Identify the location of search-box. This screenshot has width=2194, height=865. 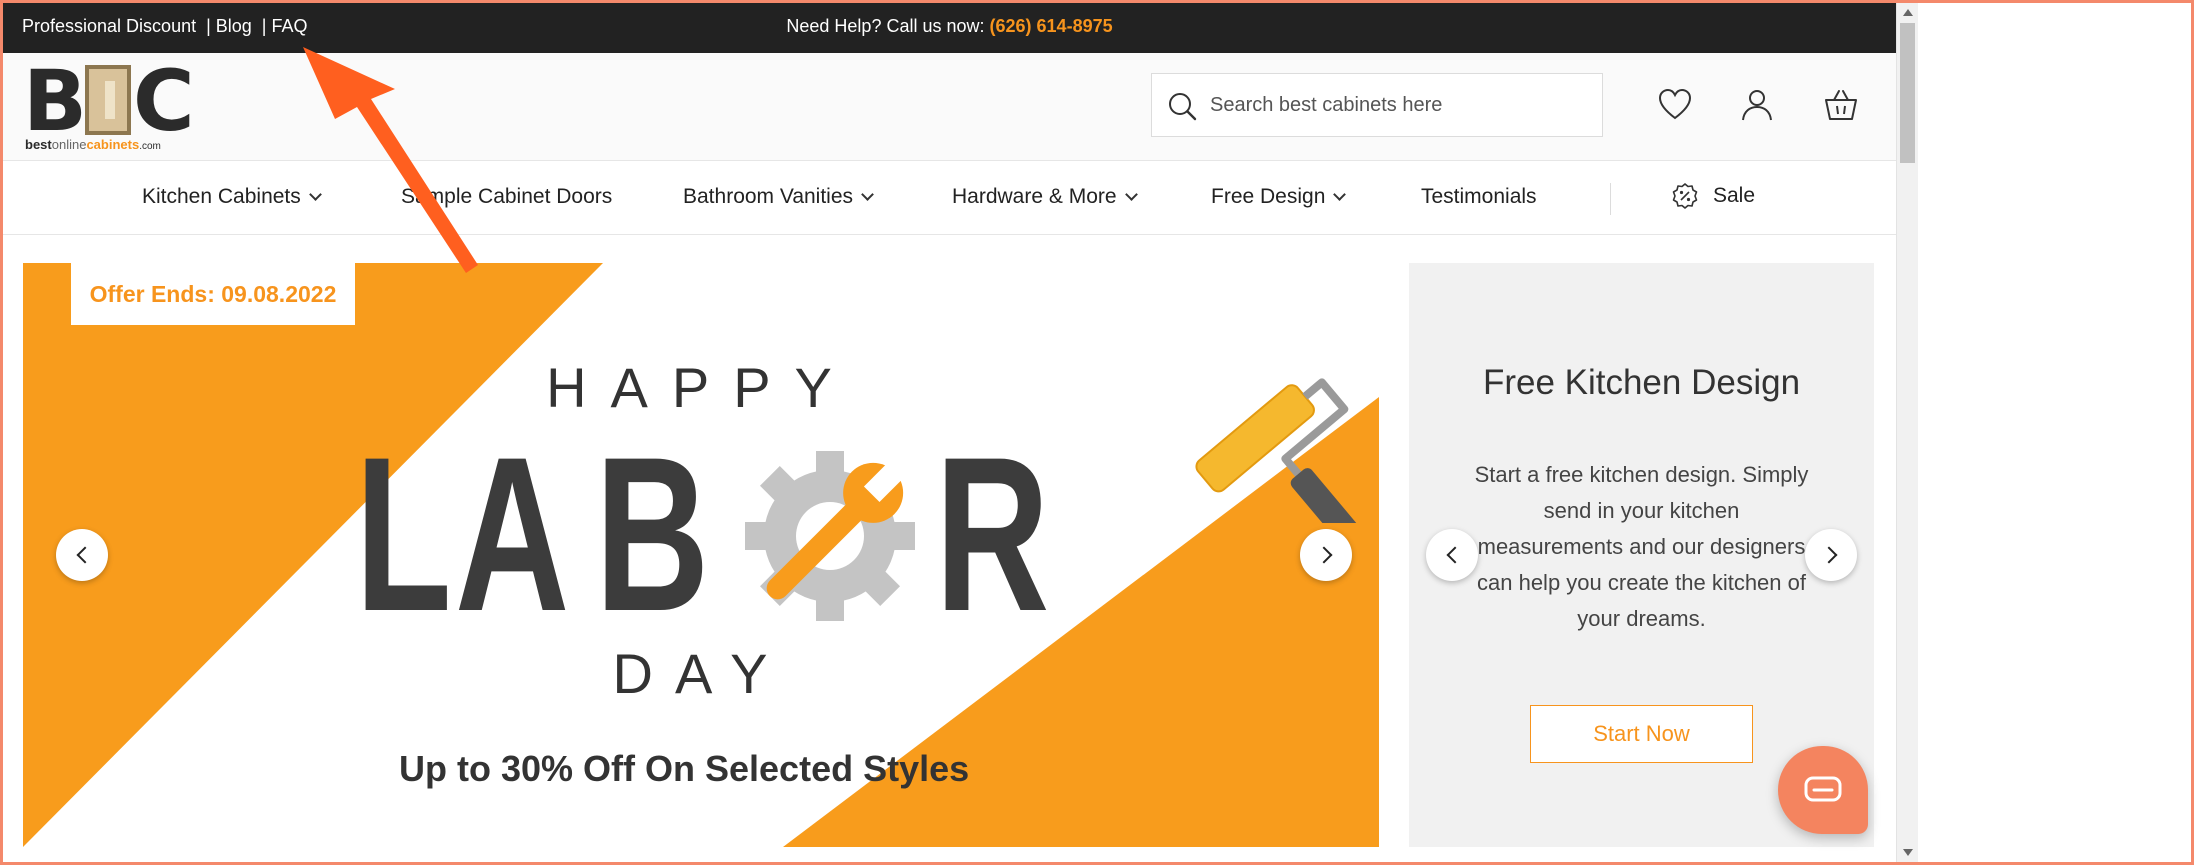
(1377, 105).